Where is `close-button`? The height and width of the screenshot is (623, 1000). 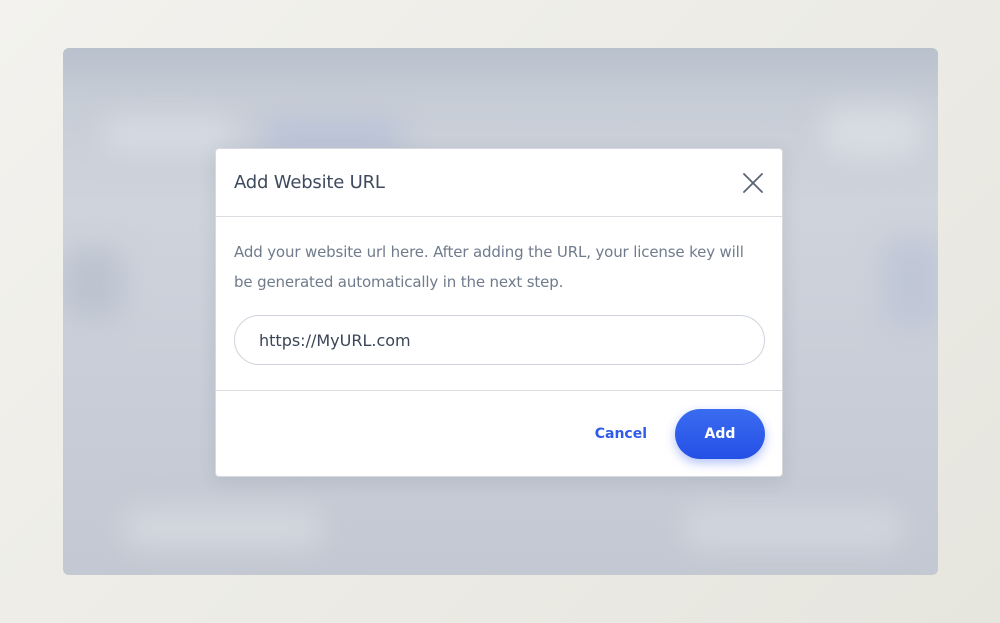
close-button is located at coordinates (753, 183).